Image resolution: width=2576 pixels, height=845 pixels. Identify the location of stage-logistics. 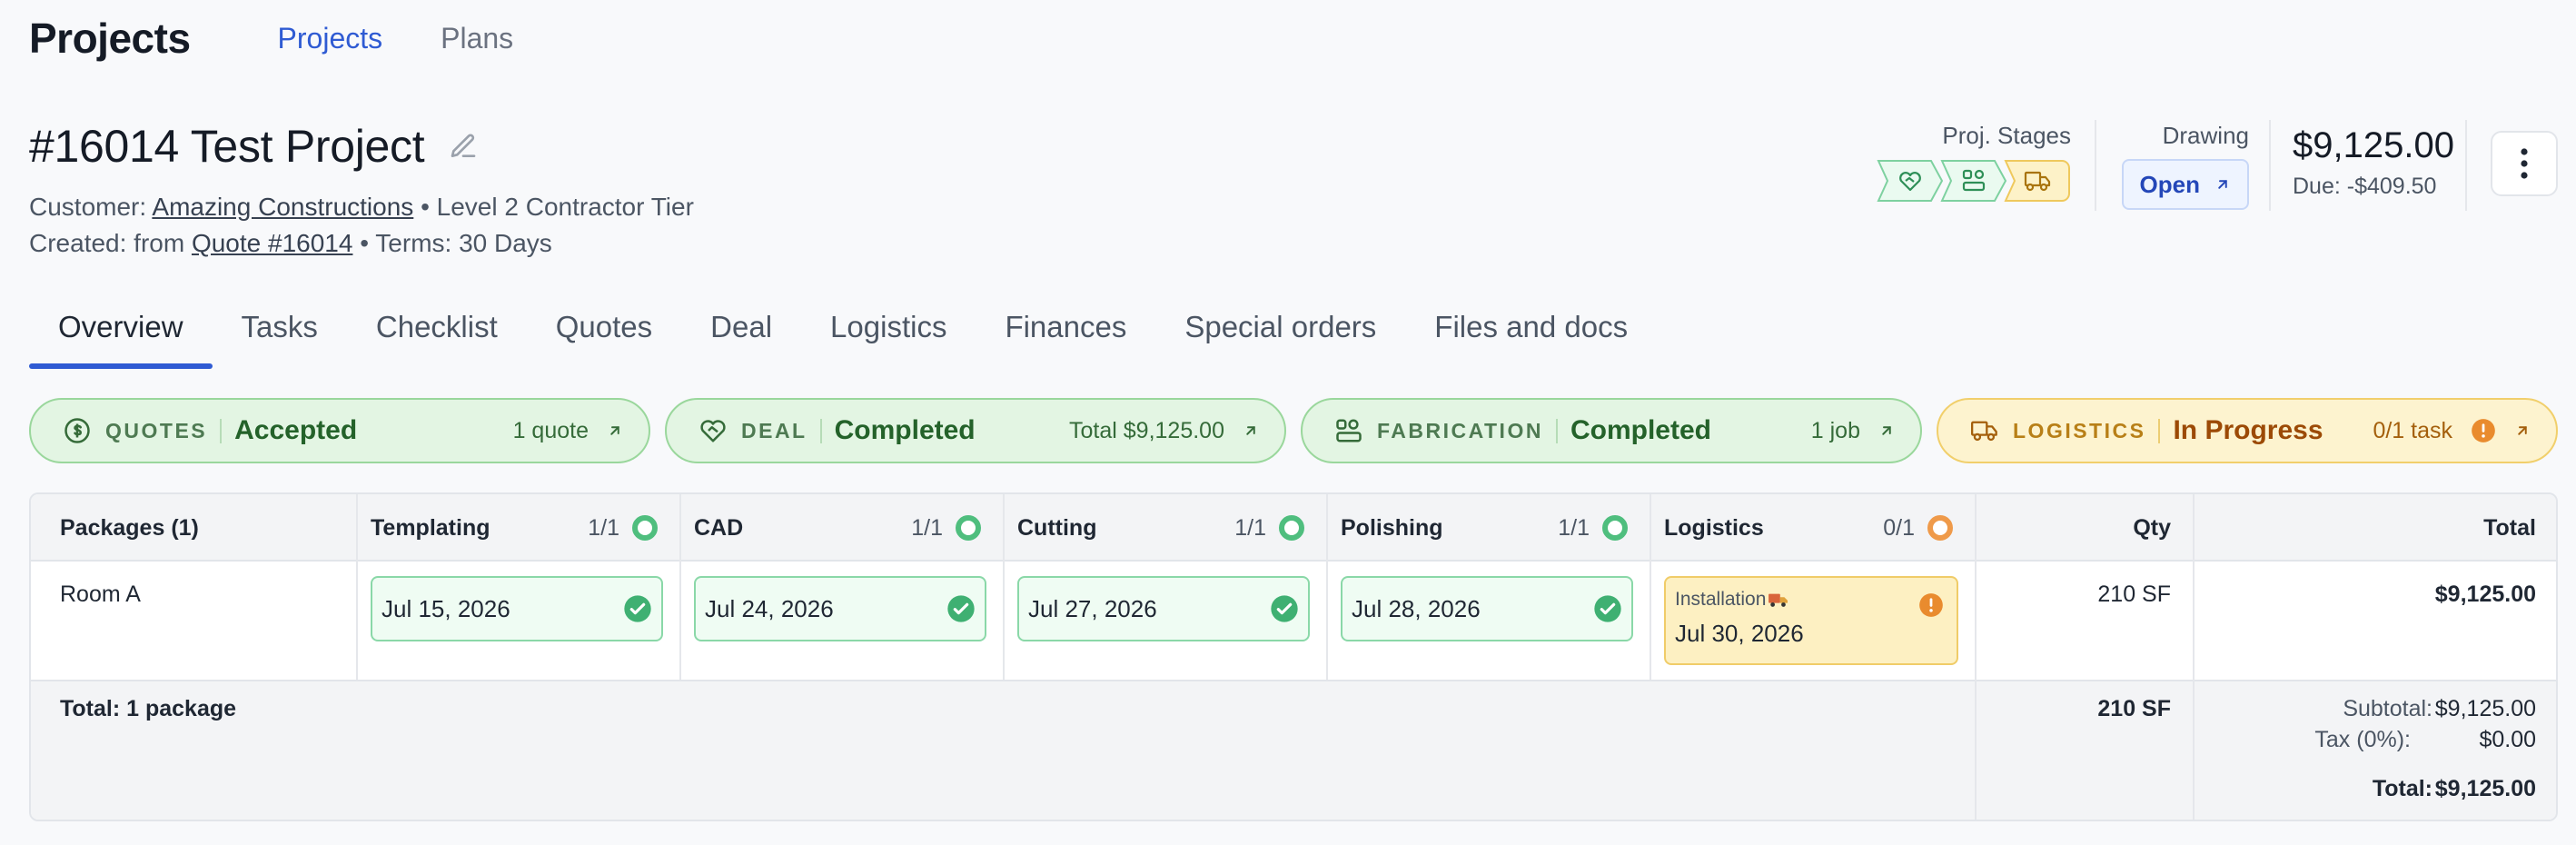
(2037, 181).